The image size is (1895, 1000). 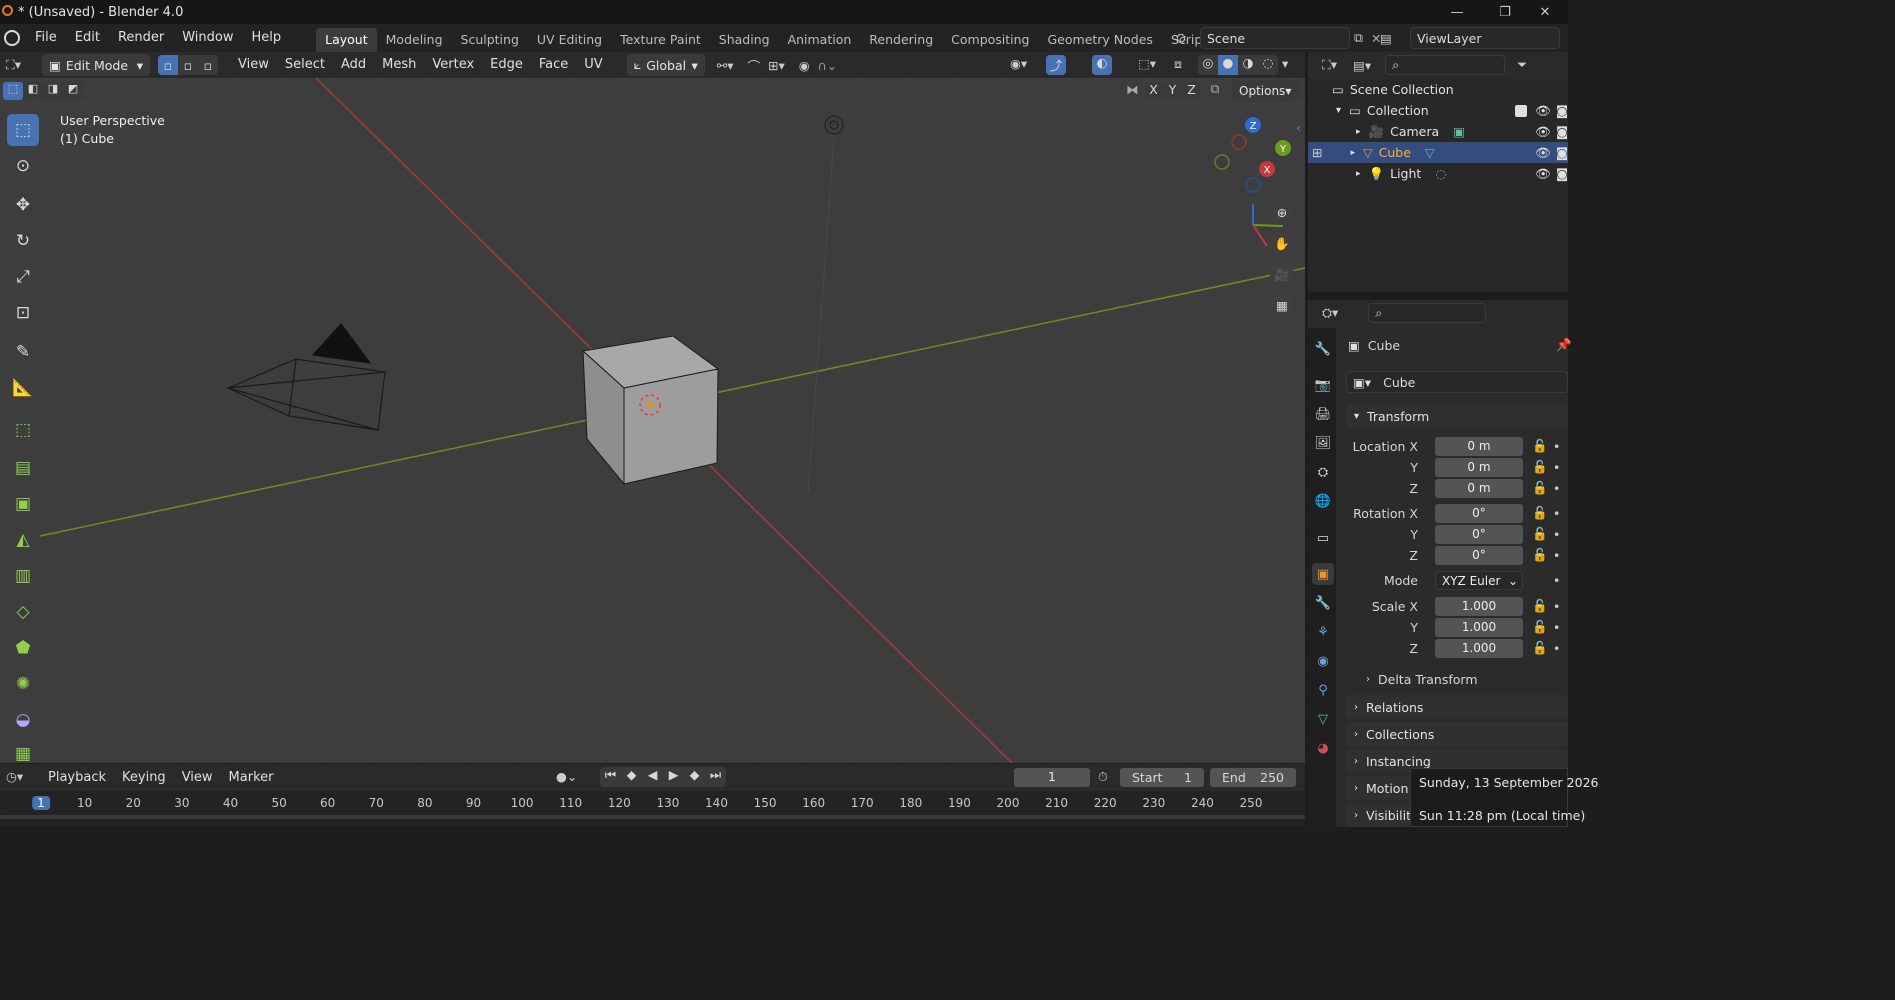 What do you see at coordinates (1545, 12) in the screenshot?
I see `close-button: ✕` at bounding box center [1545, 12].